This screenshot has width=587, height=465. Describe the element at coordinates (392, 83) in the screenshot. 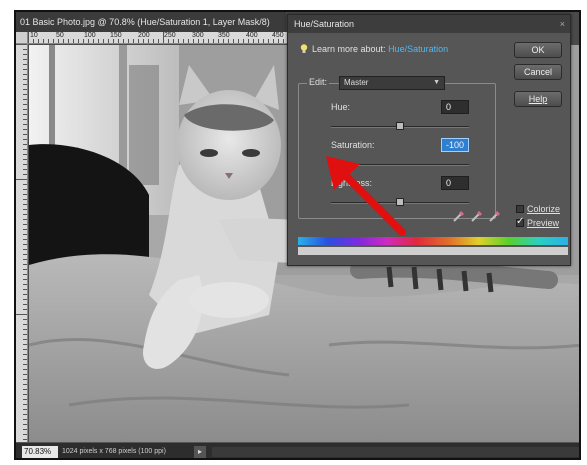

I see `edit-channel-select: Master ▼` at that location.